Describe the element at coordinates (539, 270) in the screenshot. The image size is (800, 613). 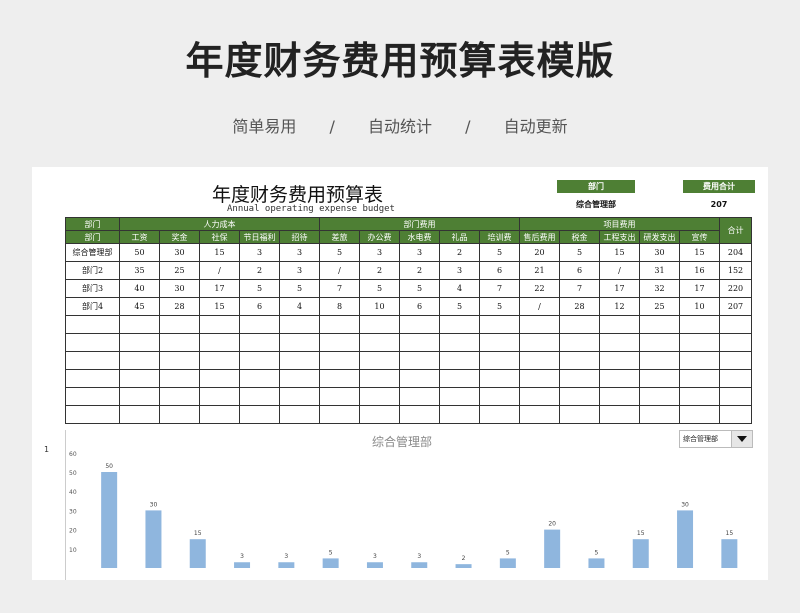
I see `table-cell: 21` at that location.